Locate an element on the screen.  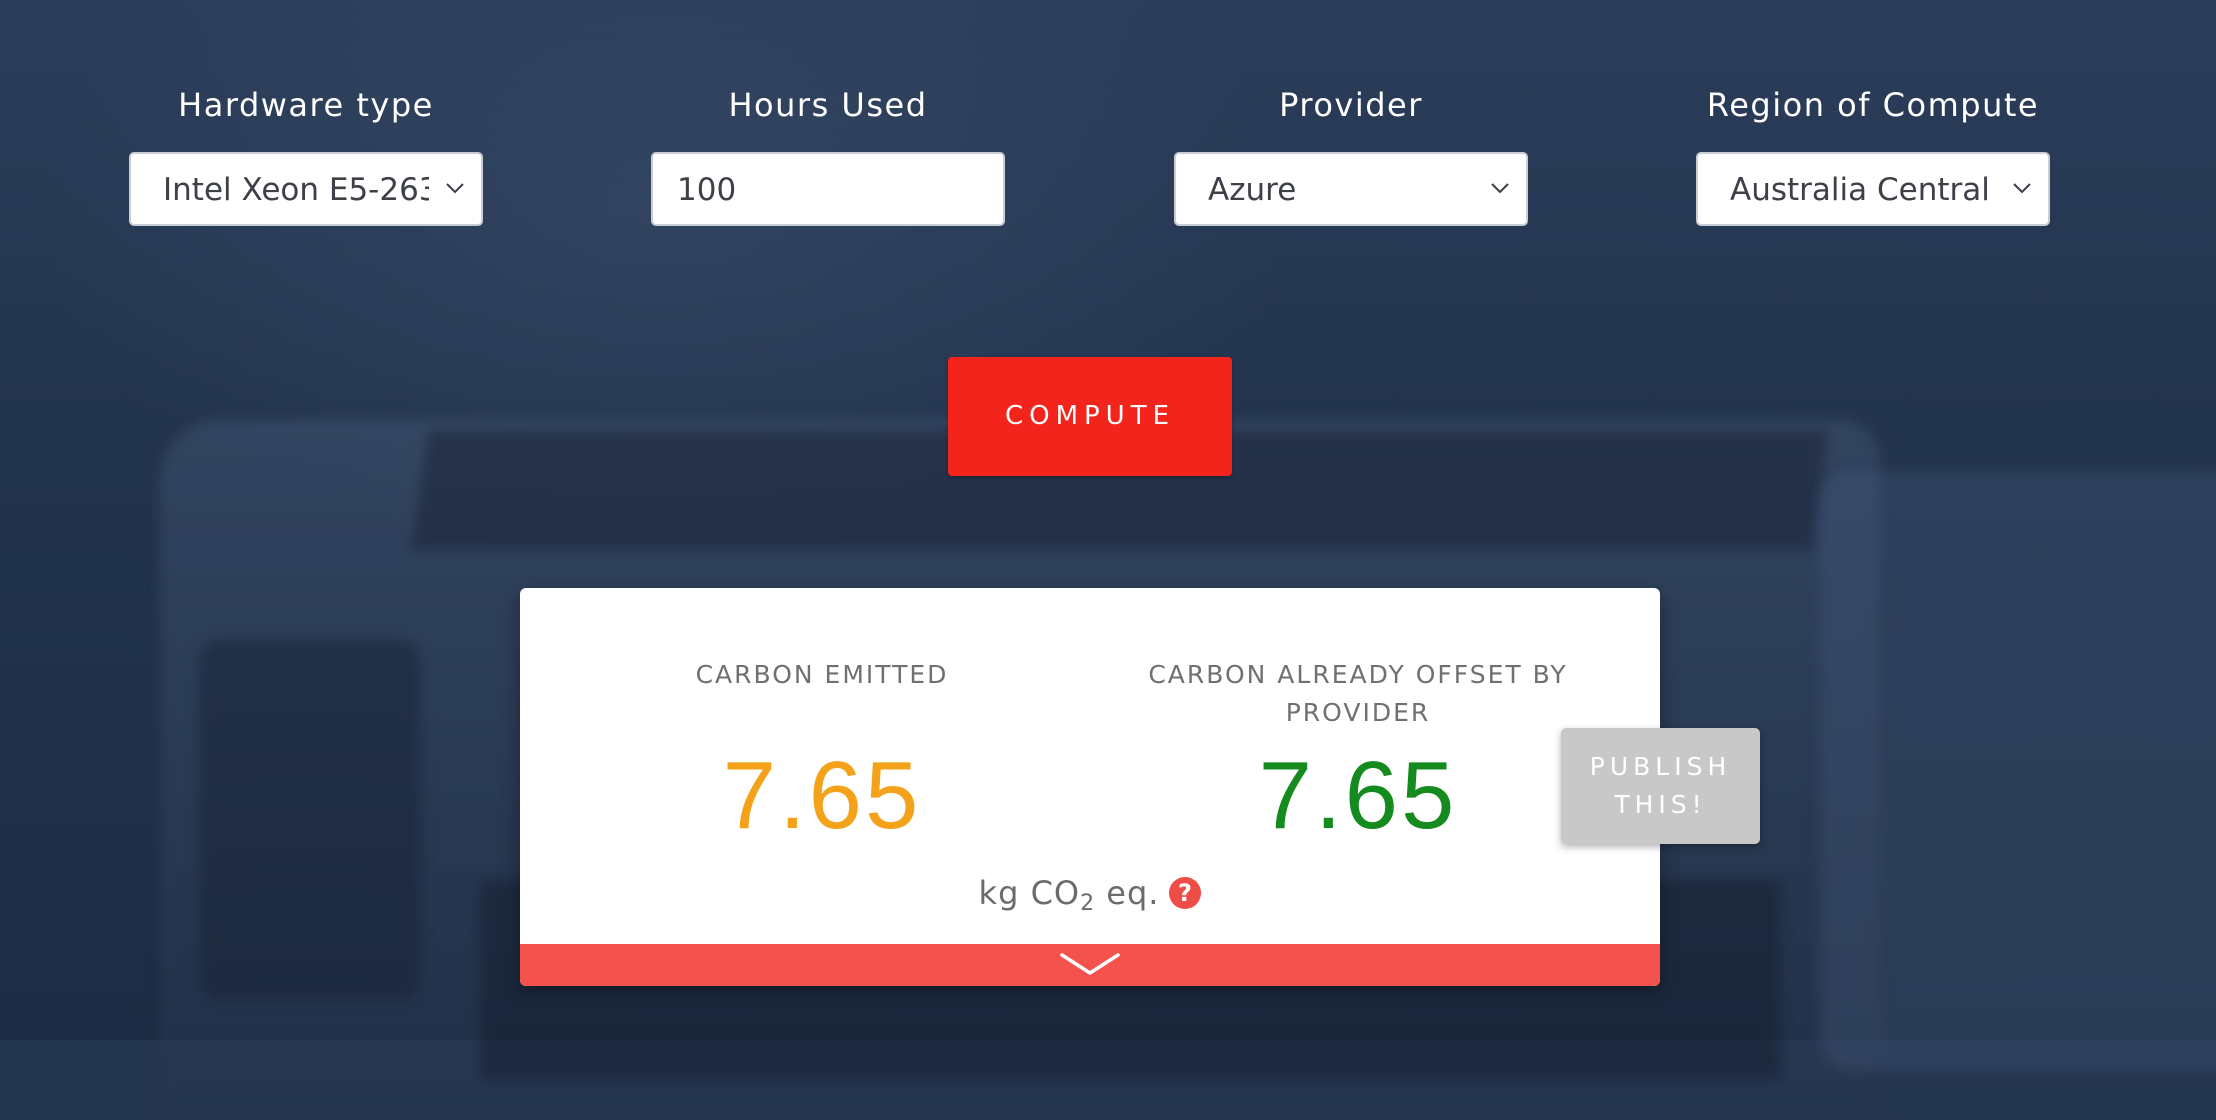
region-select: Australia Central is located at coordinates (1873, 189).